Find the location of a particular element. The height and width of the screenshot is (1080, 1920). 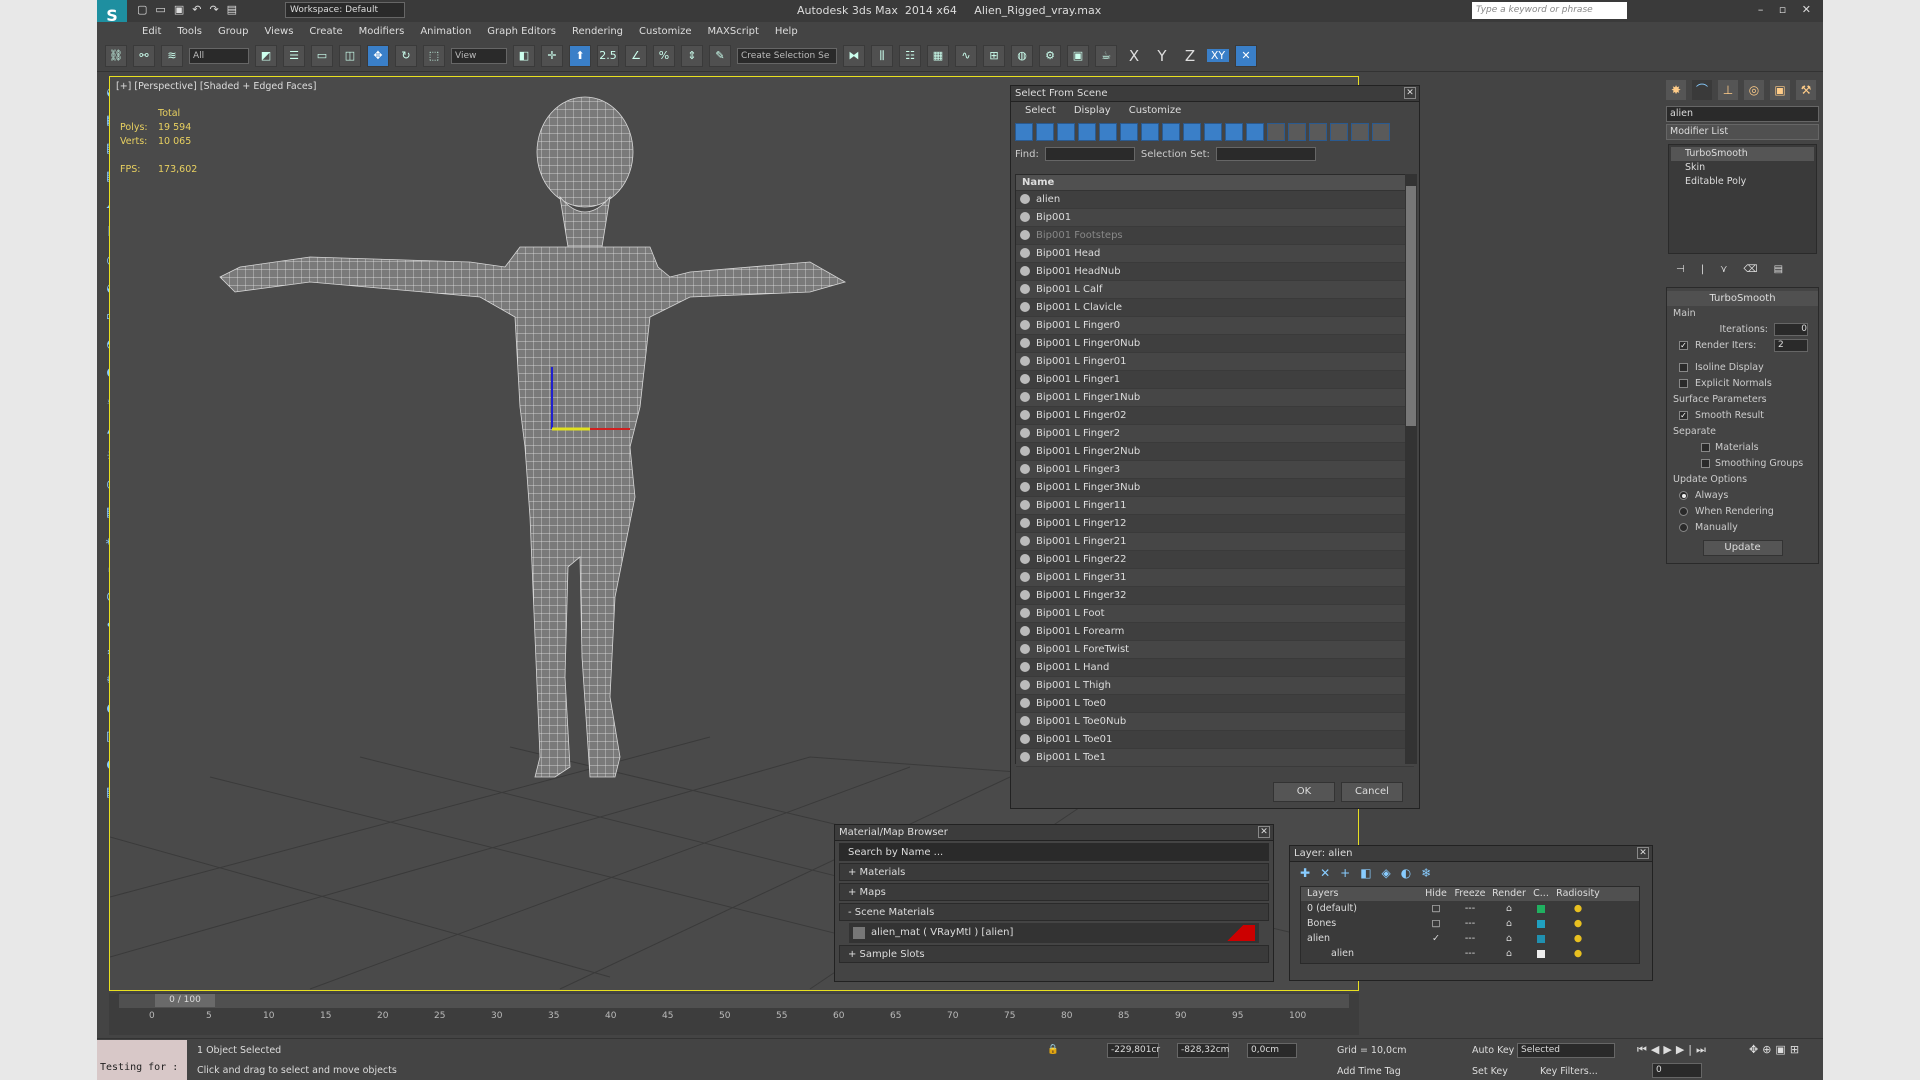

select-all-icon is located at coordinates (1276, 132).